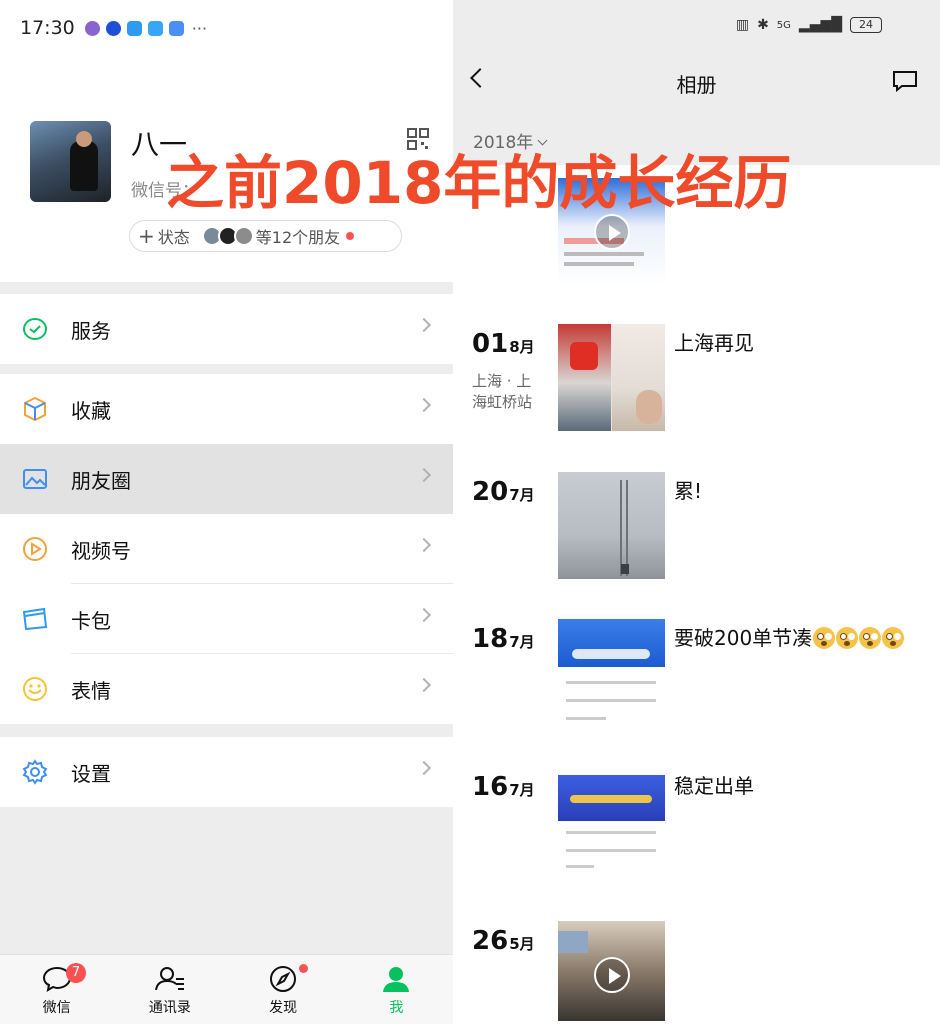  I want to click on tab-discover: 发现, so click(283, 989).